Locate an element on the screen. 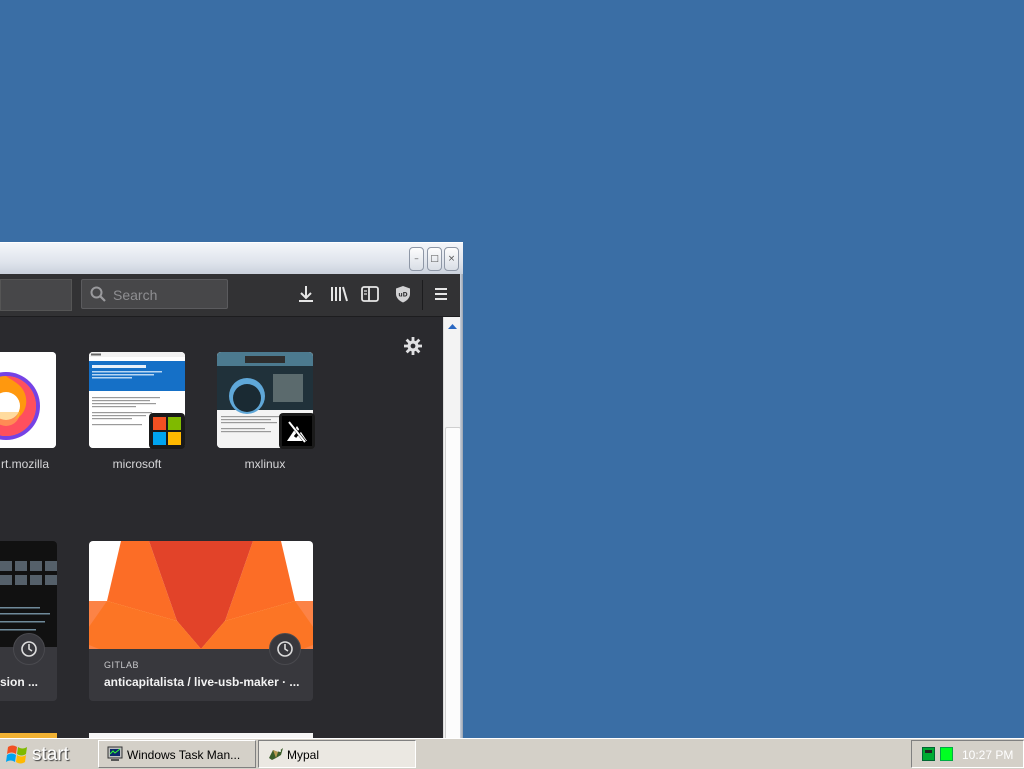  top-site-tile is located at coordinates (28, 400).